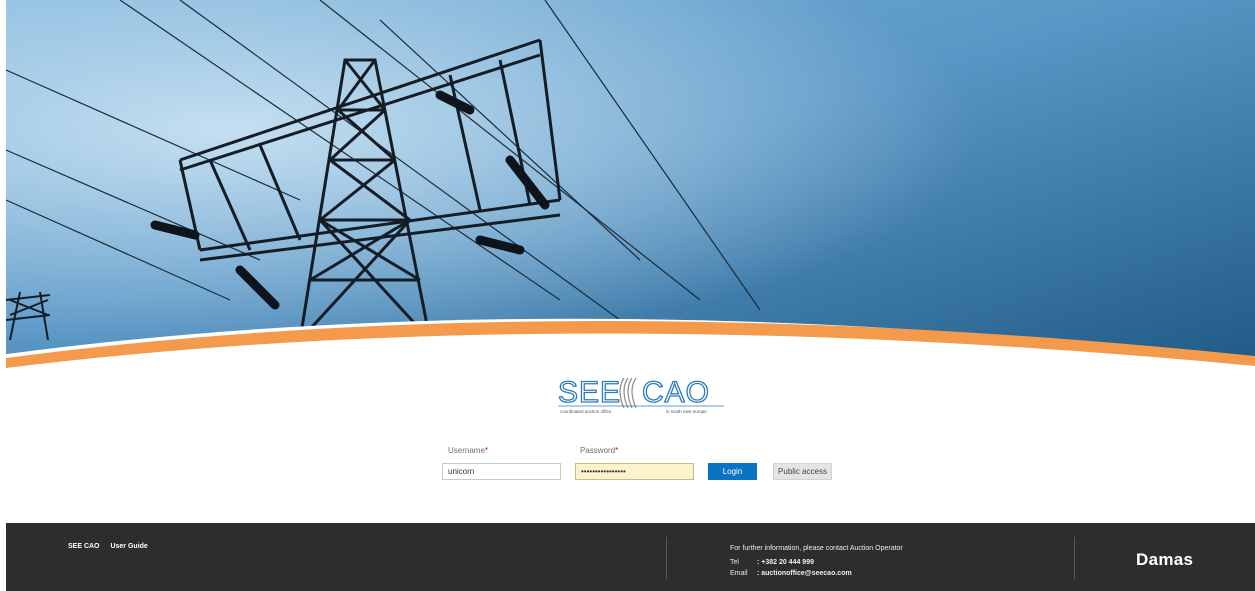 The width and height of the screenshot is (1255, 591). Describe the element at coordinates (628, 393) in the screenshot. I see `logo-emblem-icon` at that location.